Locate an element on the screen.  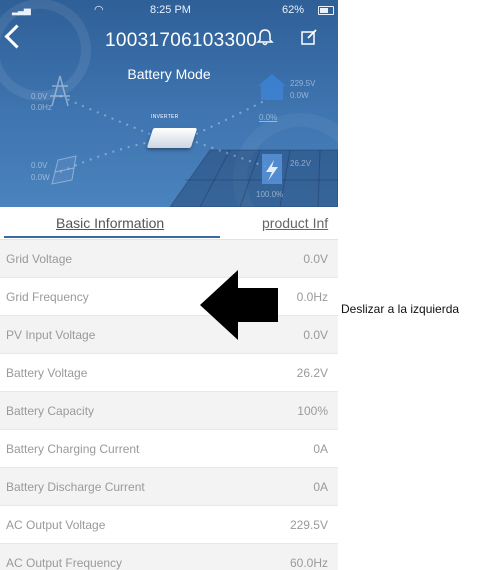
list-item: Battery Charging Current 0A is located at coordinates (169, 449).